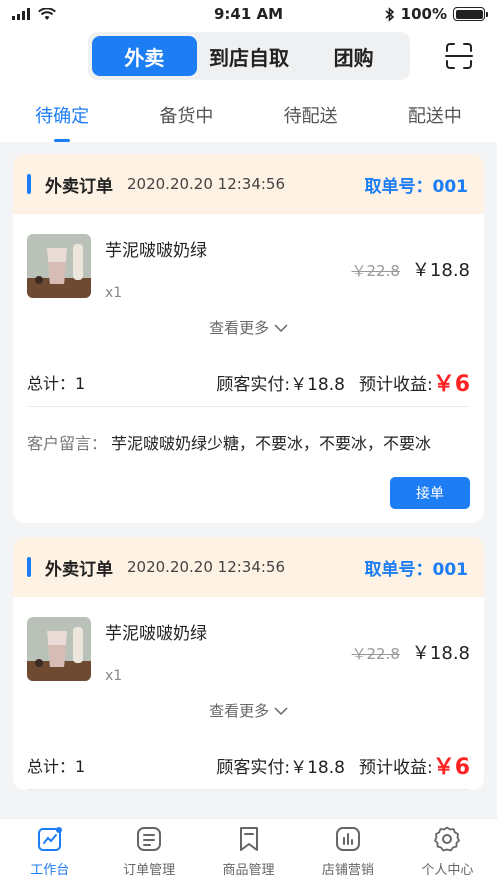 Image resolution: width=497 pixels, height=883 pixels. I want to click on status-right: 100%, so click(426, 14).